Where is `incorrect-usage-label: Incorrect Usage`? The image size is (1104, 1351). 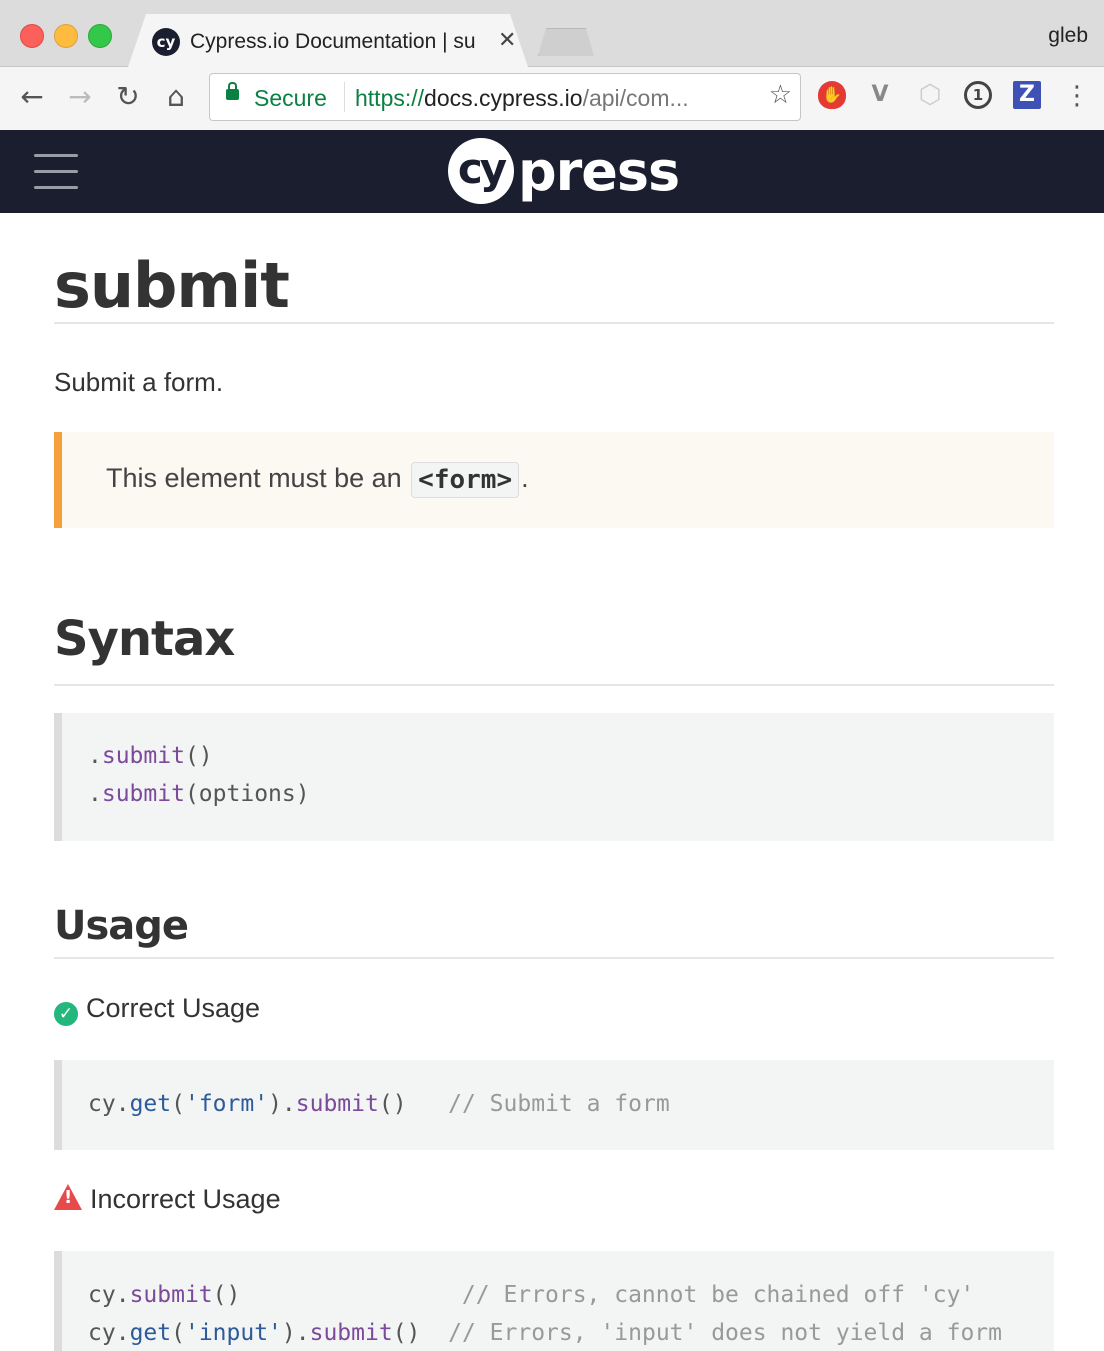 incorrect-usage-label: Incorrect Usage is located at coordinates (185, 1199).